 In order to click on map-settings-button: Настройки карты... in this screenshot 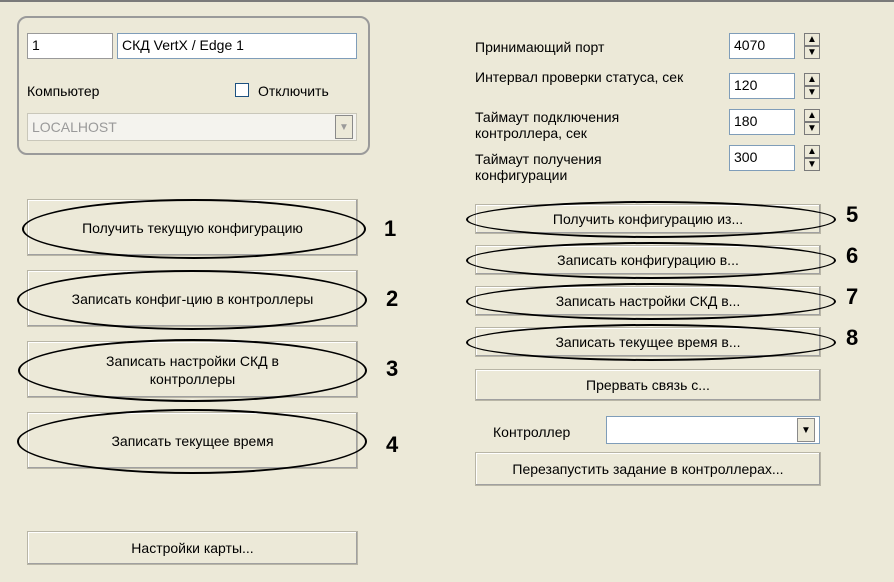, I will do `click(192, 548)`.